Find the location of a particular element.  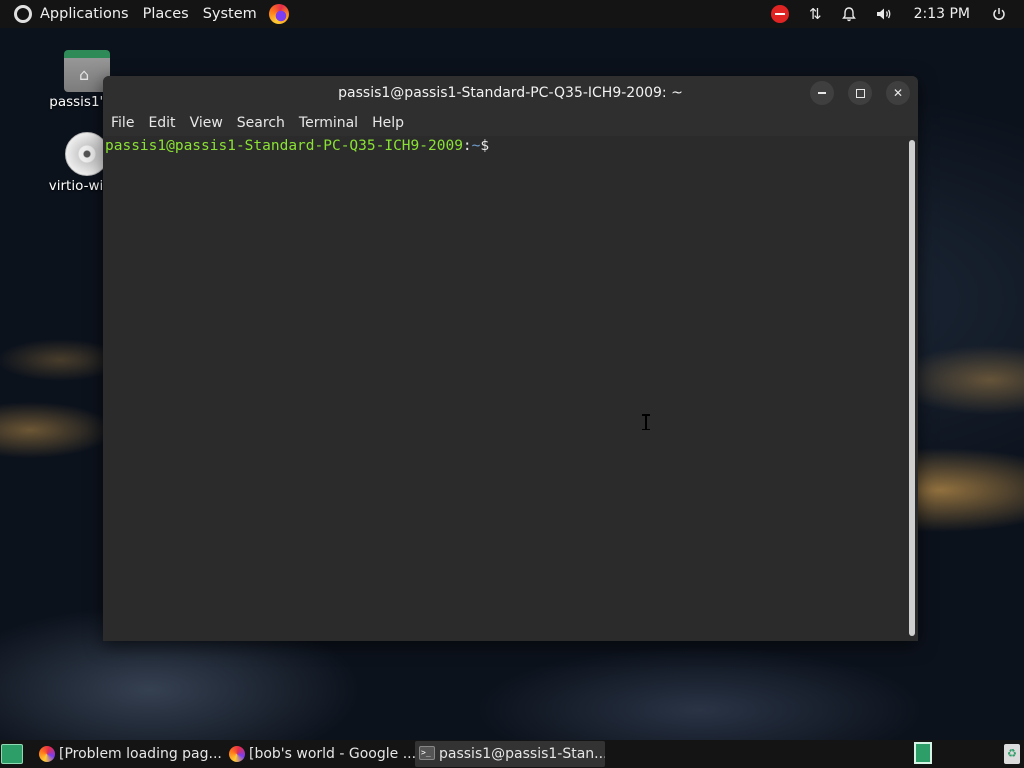

volume-tray is located at coordinates (884, 14).